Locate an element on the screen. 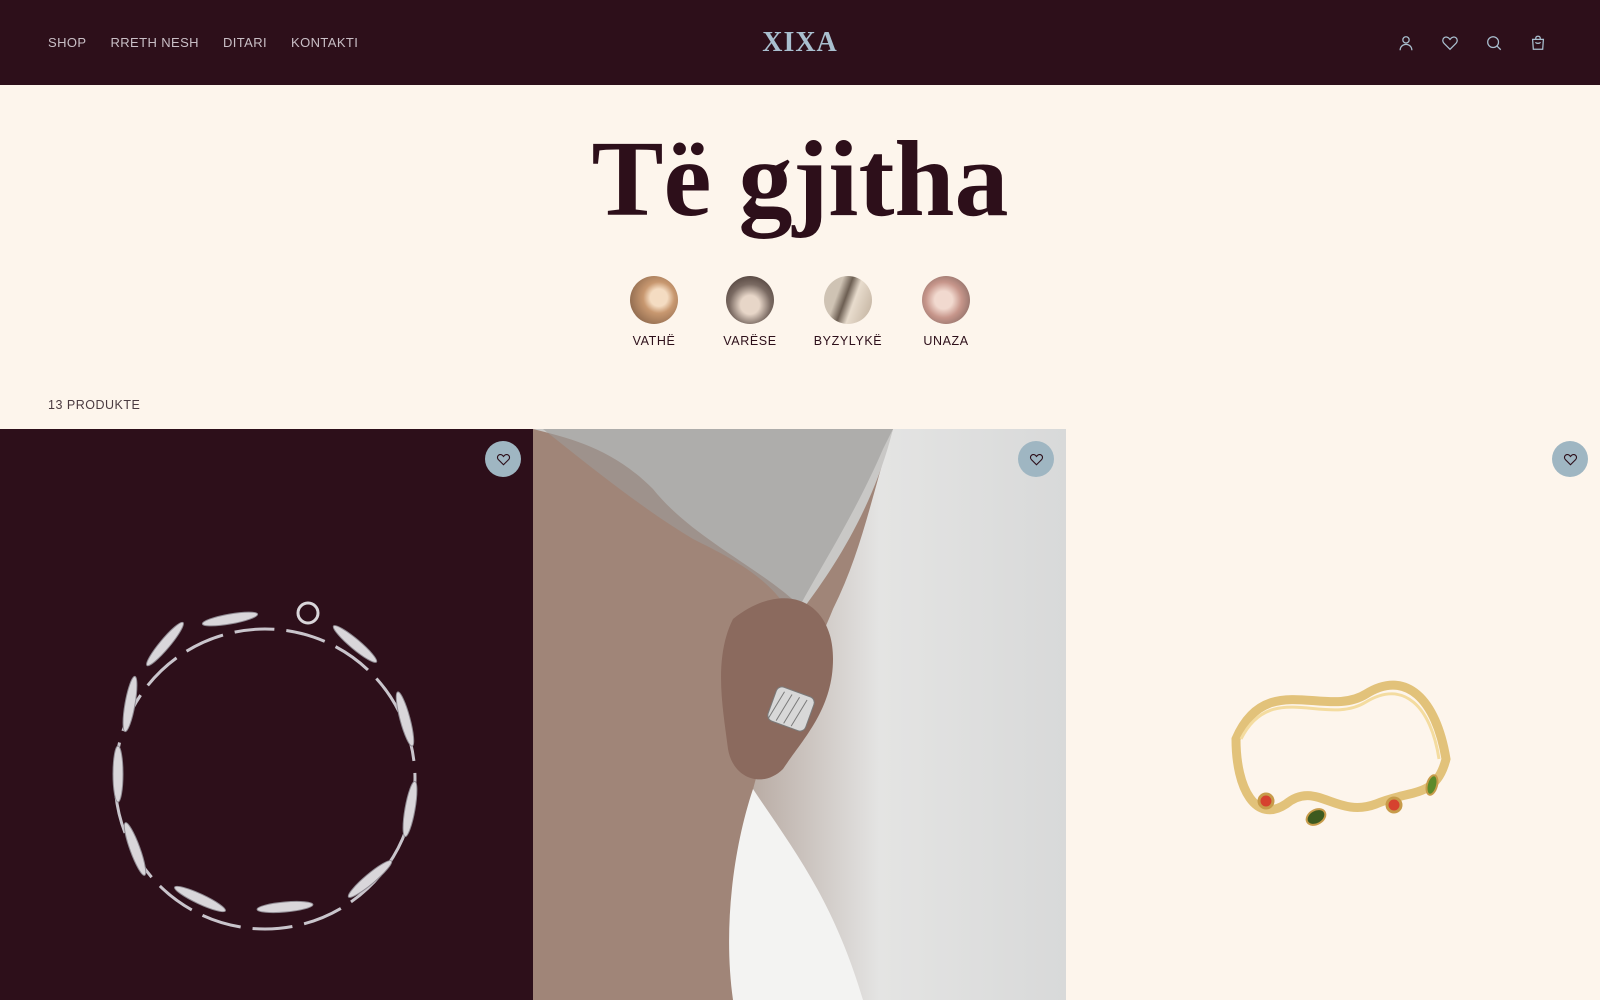 The width and height of the screenshot is (1600, 1000). product-count: 13 PRODUKTE is located at coordinates (94, 405).